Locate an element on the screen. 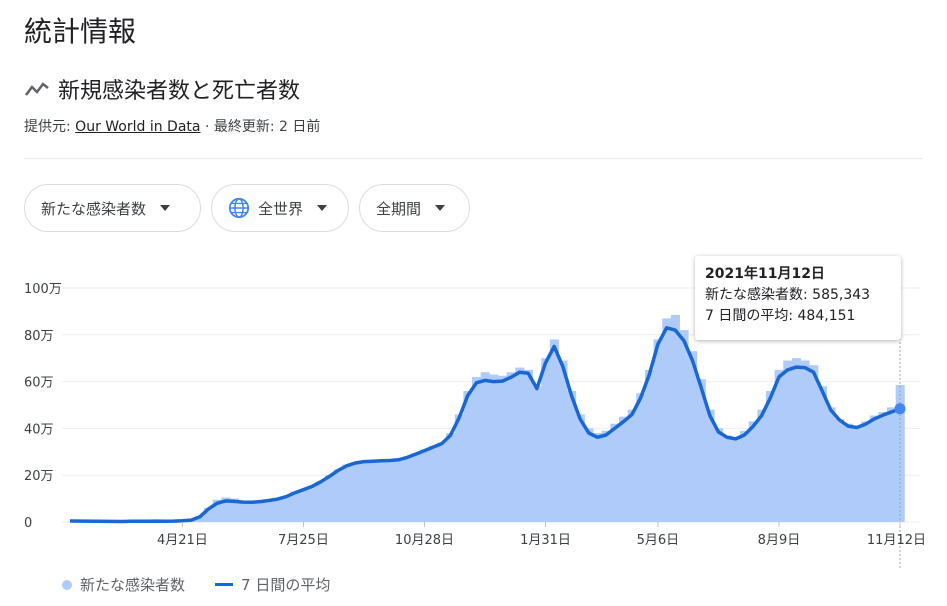  chart-heading-row: 新規感染者数と死亡者数 is located at coordinates (162, 89).